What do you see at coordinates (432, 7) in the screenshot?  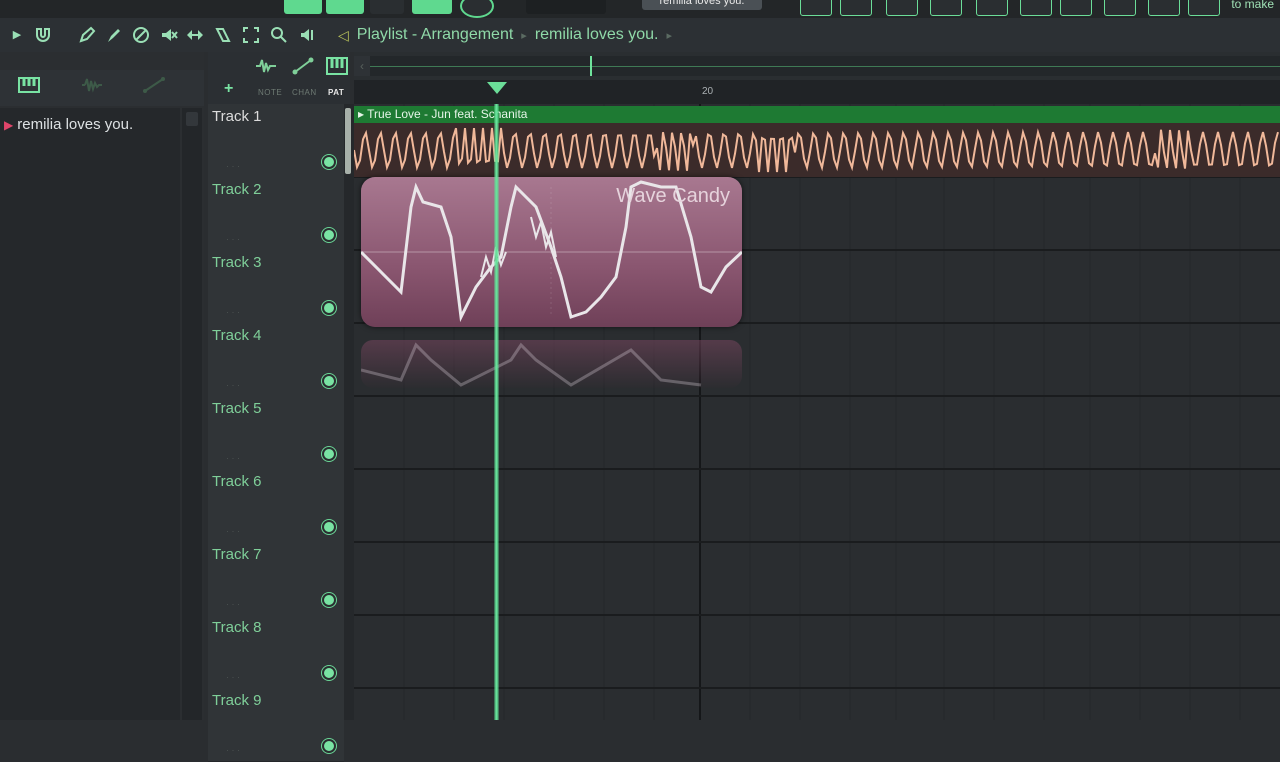 I see `pattern-mode-button` at bounding box center [432, 7].